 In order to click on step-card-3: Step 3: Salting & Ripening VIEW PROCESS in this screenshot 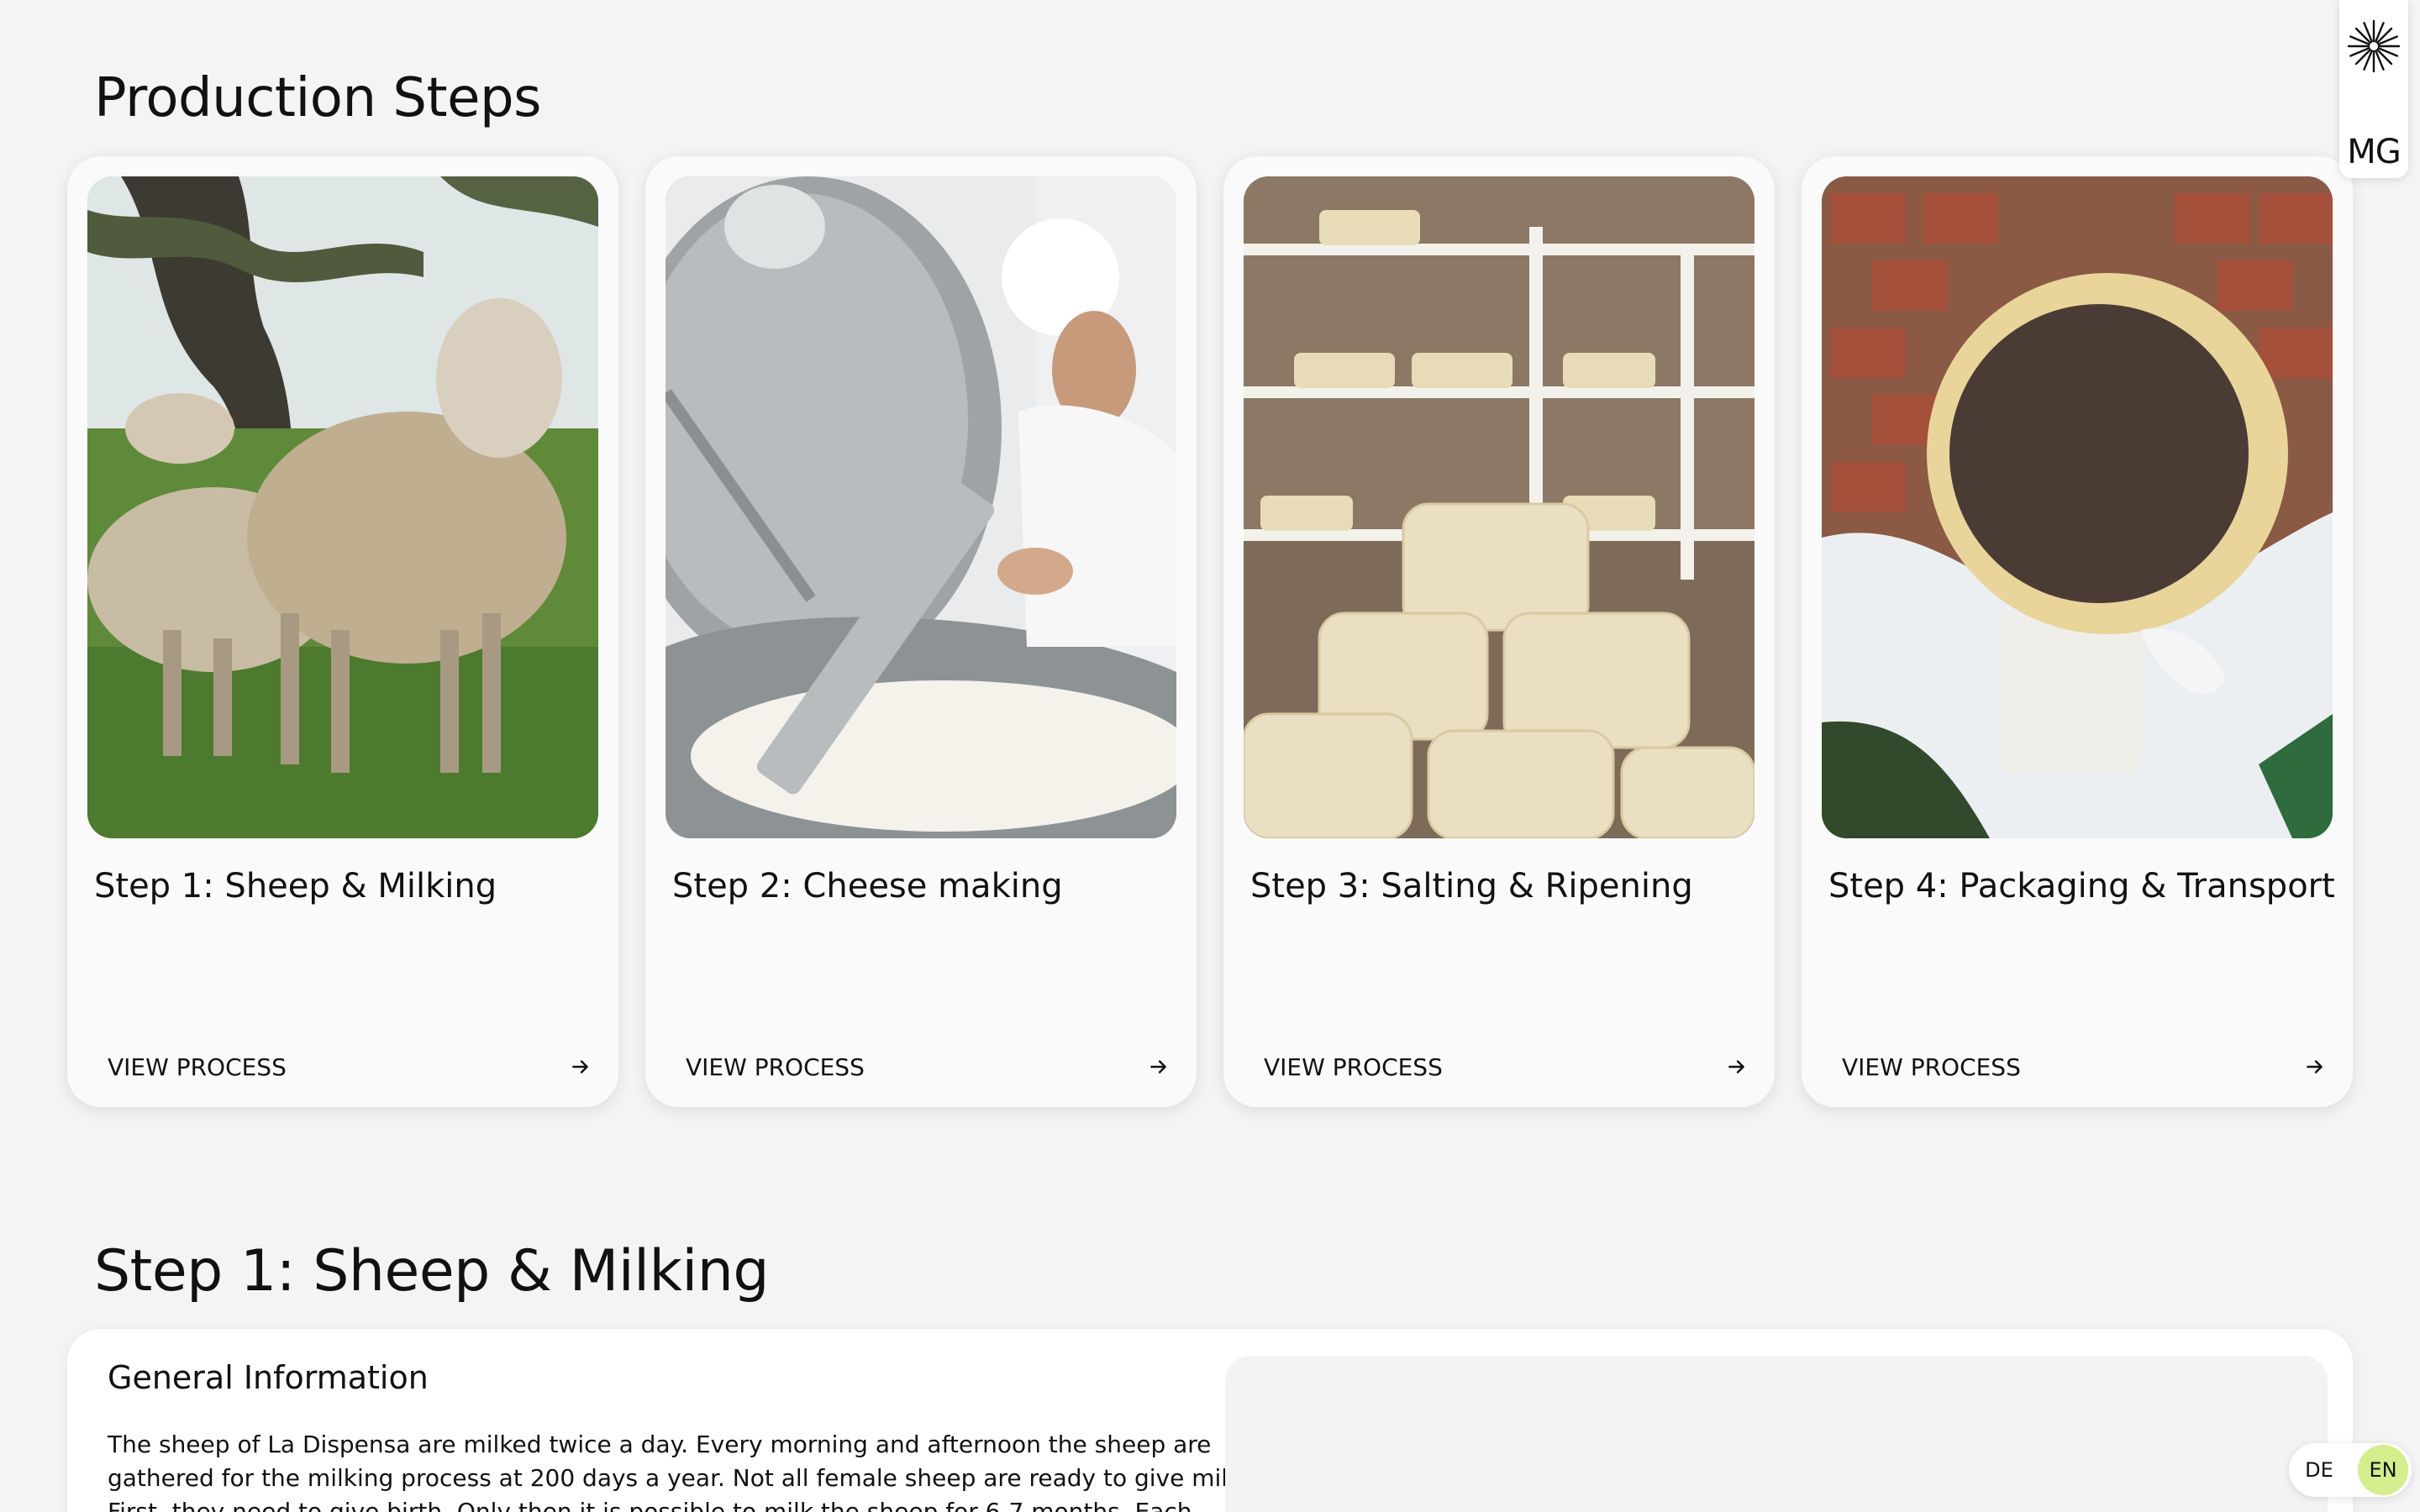, I will do `click(1499, 631)`.